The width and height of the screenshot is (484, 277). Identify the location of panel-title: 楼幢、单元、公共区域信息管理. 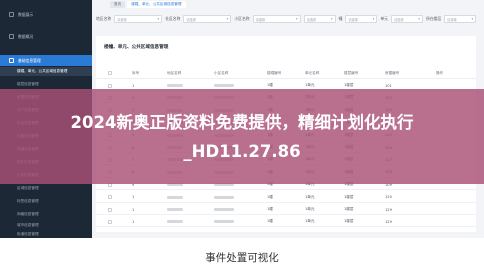
(136, 47).